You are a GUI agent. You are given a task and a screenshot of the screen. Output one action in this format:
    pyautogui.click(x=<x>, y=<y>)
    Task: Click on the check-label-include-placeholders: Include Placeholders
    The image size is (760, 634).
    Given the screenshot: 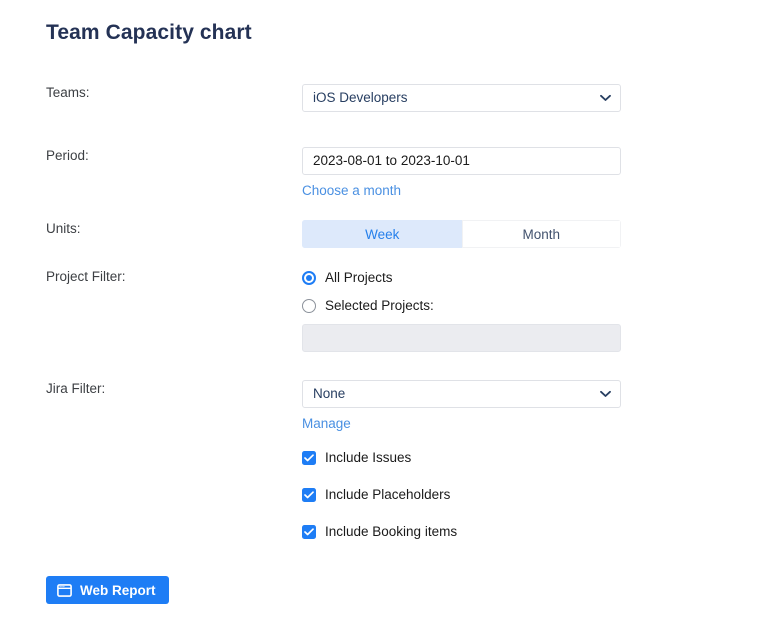 What is the action you would take?
    pyautogui.click(x=388, y=494)
    